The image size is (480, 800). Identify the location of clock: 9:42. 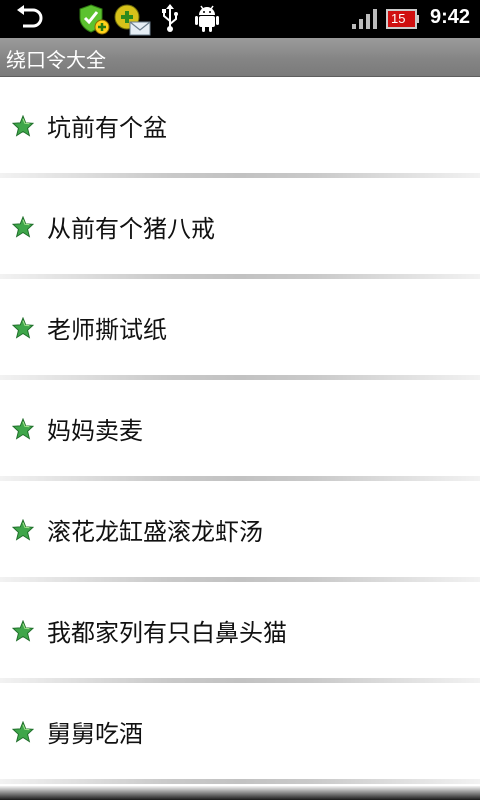
(449, 17).